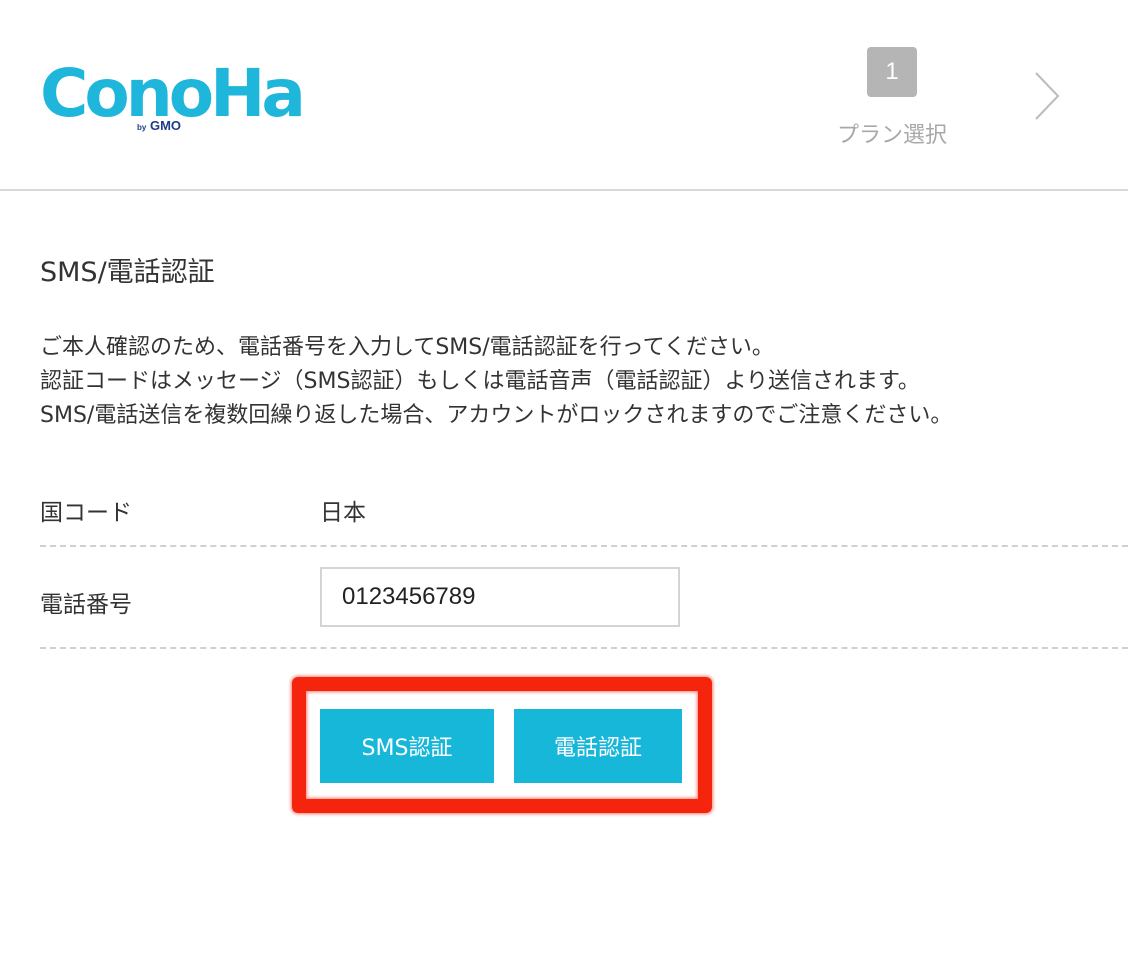  What do you see at coordinates (142, 127) in the screenshot?
I see `logo-by-text: by` at bounding box center [142, 127].